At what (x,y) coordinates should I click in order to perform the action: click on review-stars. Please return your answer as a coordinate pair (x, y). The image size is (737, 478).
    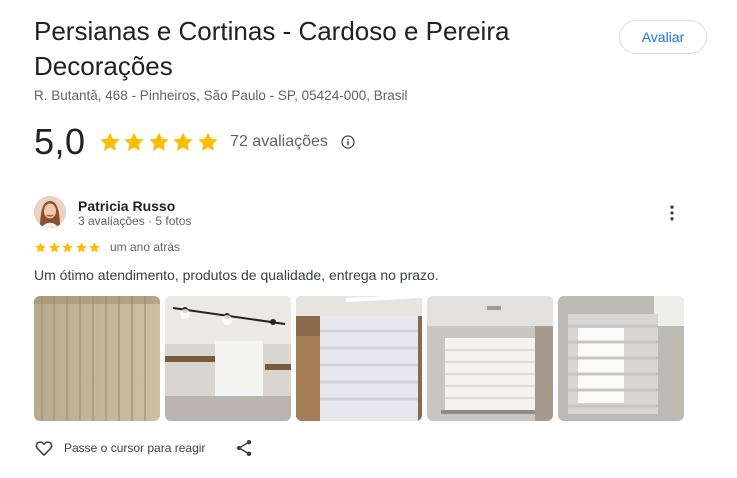
    Looking at the image, I should click on (68, 247).